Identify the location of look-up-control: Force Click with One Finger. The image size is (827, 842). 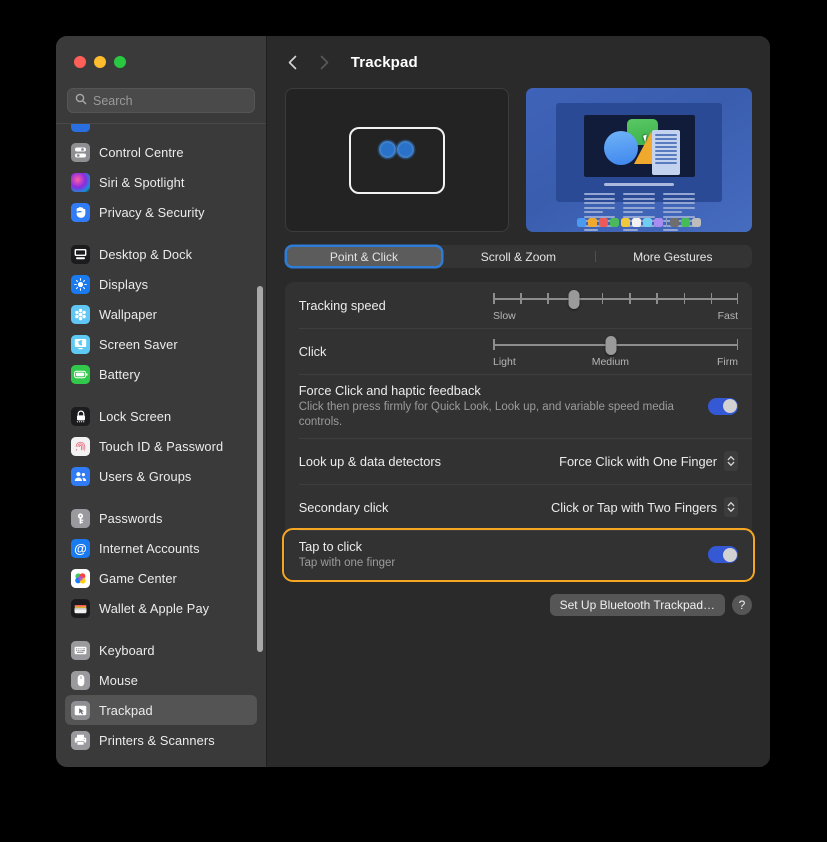
(648, 461).